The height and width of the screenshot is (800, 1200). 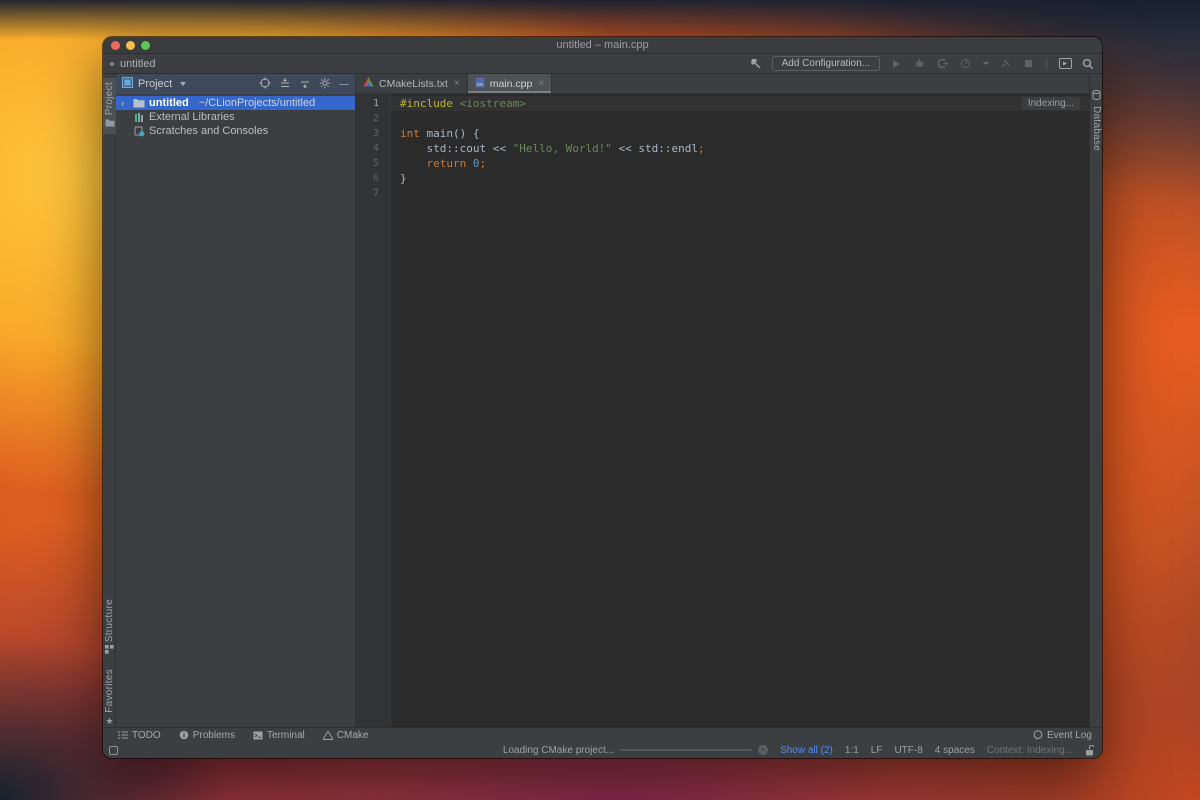 What do you see at coordinates (285, 84) in the screenshot?
I see `expand-all-icon` at bounding box center [285, 84].